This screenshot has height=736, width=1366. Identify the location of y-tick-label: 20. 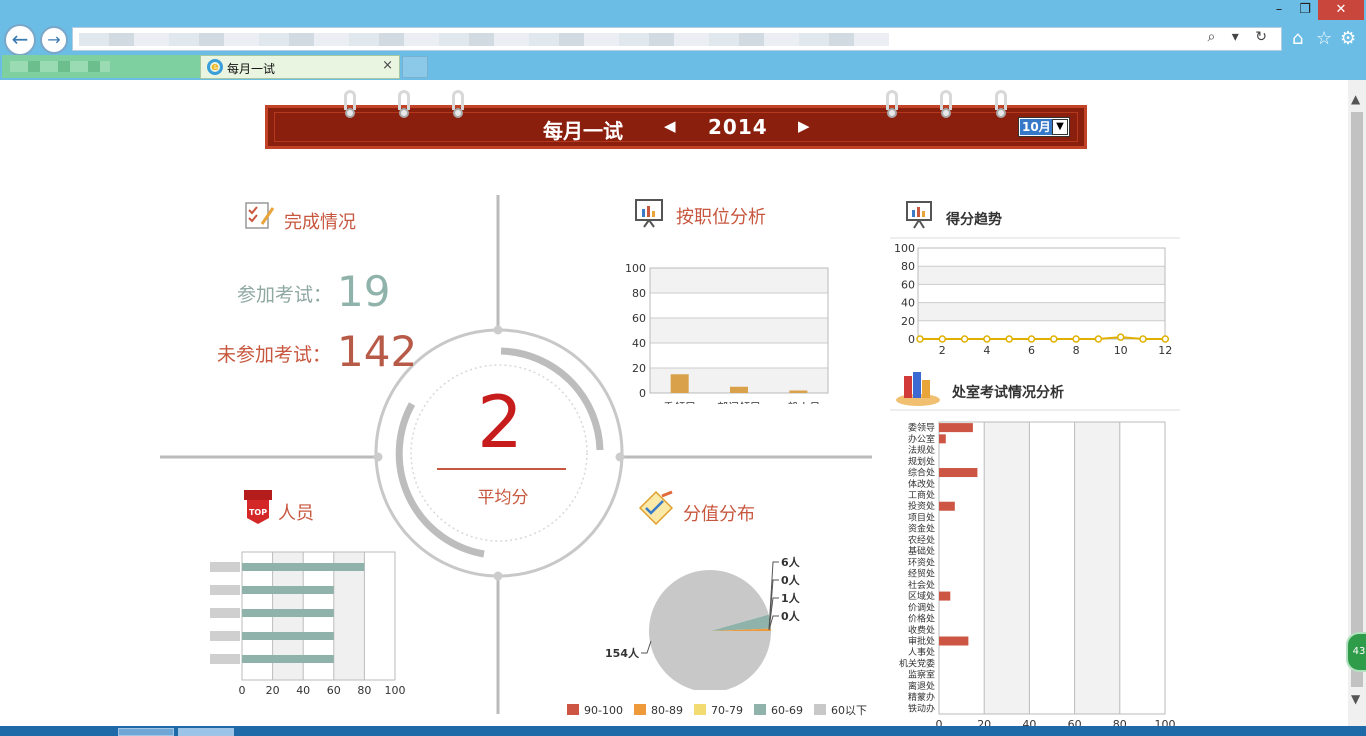
(908, 321).